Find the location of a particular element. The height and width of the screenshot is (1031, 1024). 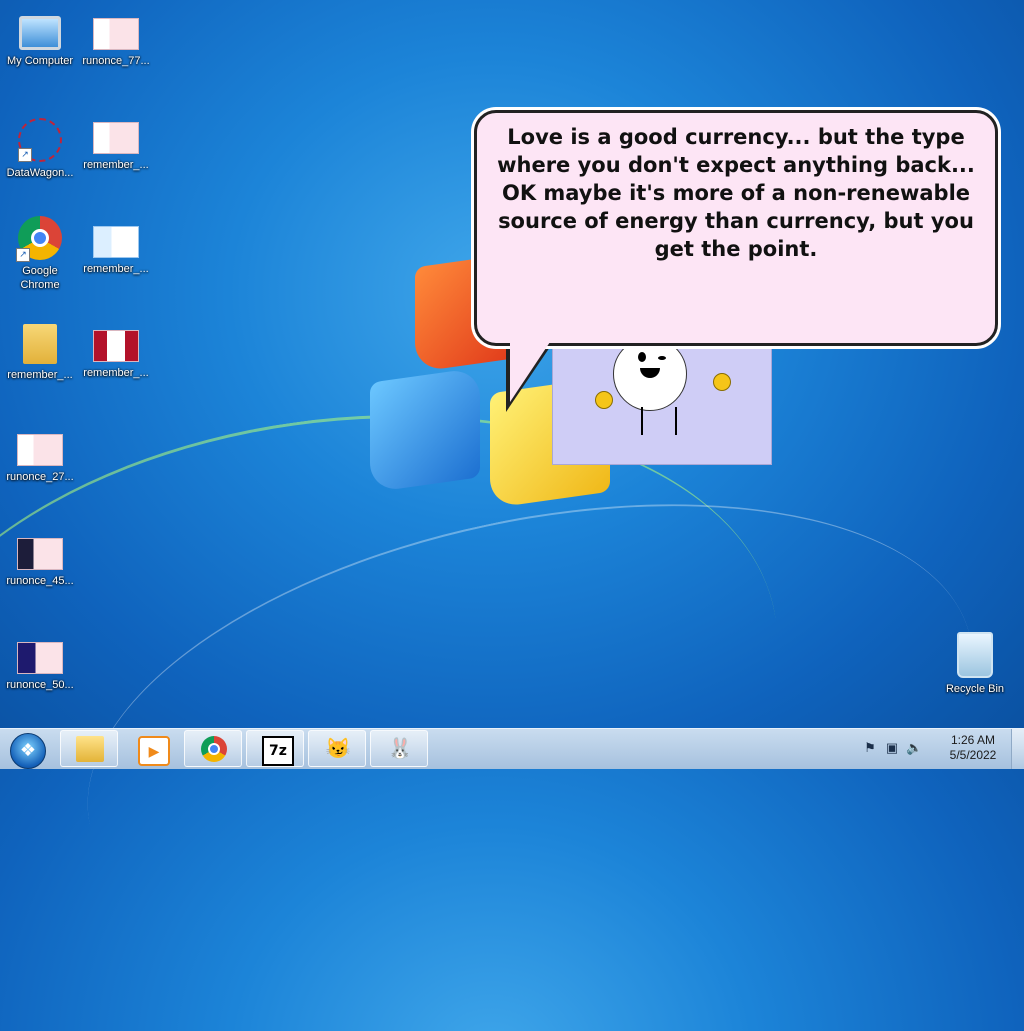

clock-time: 1:26 AM is located at coordinates (973, 740).